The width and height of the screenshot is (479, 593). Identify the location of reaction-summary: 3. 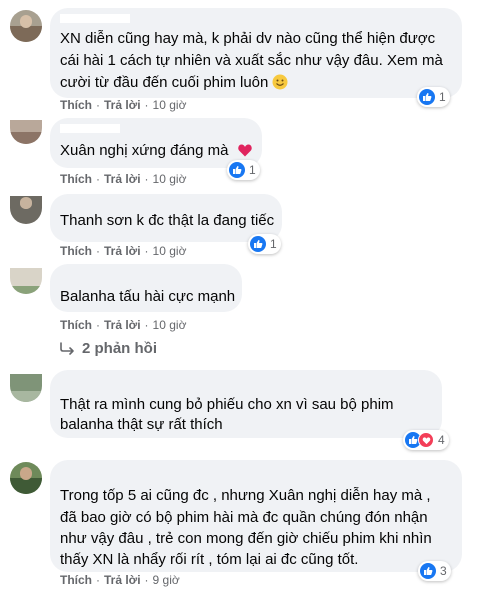
(434, 571).